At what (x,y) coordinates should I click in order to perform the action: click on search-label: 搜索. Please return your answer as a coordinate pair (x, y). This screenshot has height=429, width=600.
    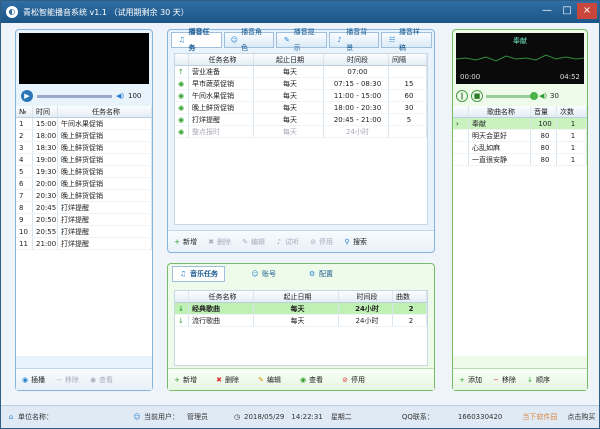
    Looking at the image, I should click on (360, 241).